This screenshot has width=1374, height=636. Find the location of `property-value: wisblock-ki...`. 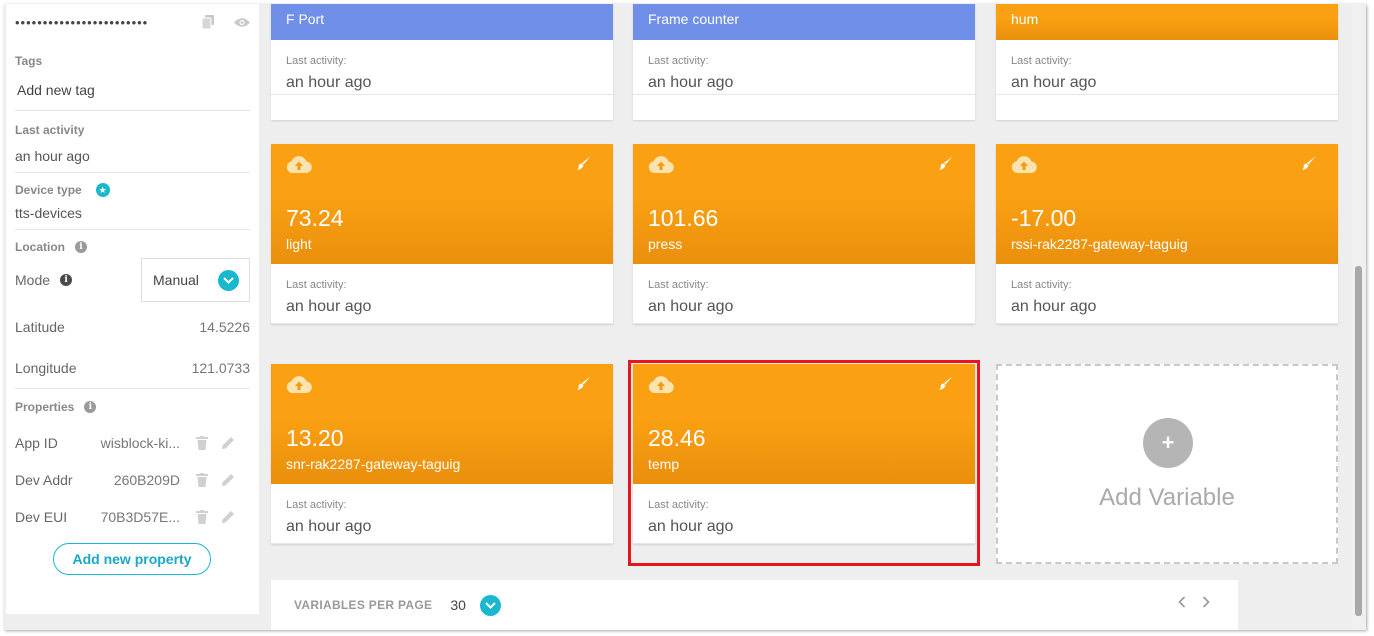

property-value: wisblock-ki... is located at coordinates (140, 442).